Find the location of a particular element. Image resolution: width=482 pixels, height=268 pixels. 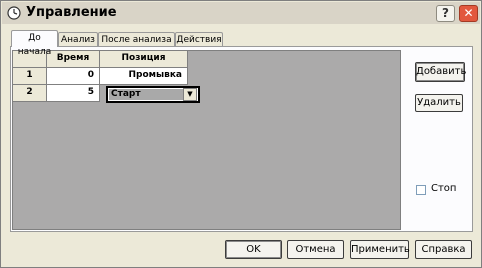

tab-after-analysis: После анализа is located at coordinates (136, 39).